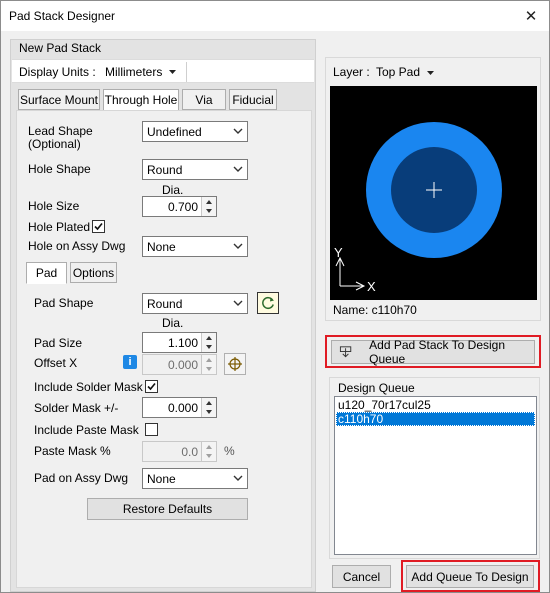 The height and width of the screenshot is (593, 550). I want to click on layer-dropdown: Top Pad, so click(405, 72).